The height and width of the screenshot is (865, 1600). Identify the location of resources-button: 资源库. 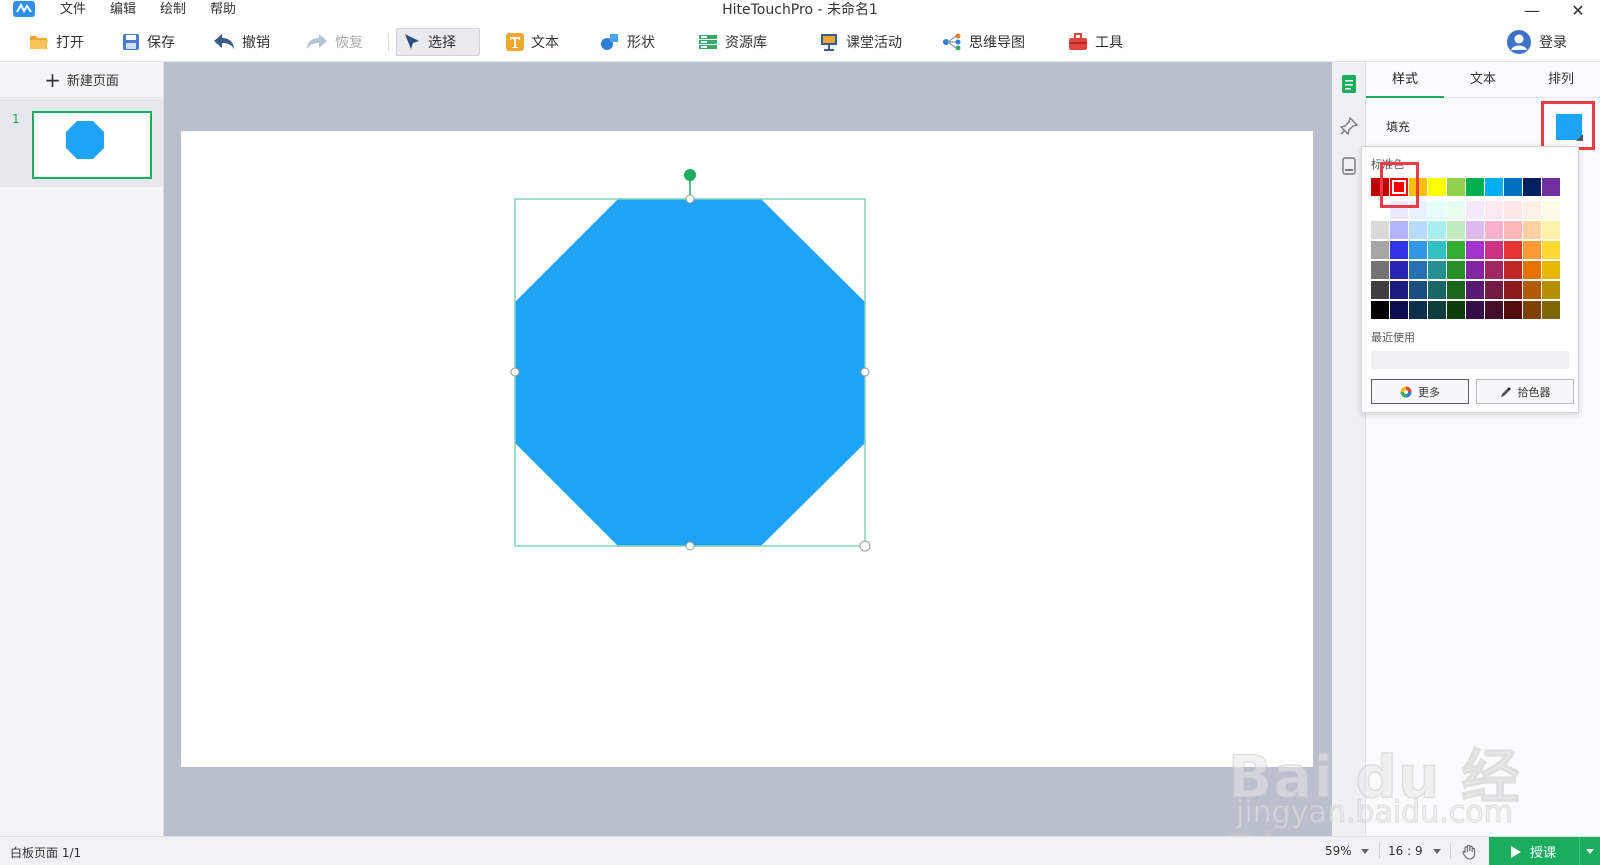
(732, 42).